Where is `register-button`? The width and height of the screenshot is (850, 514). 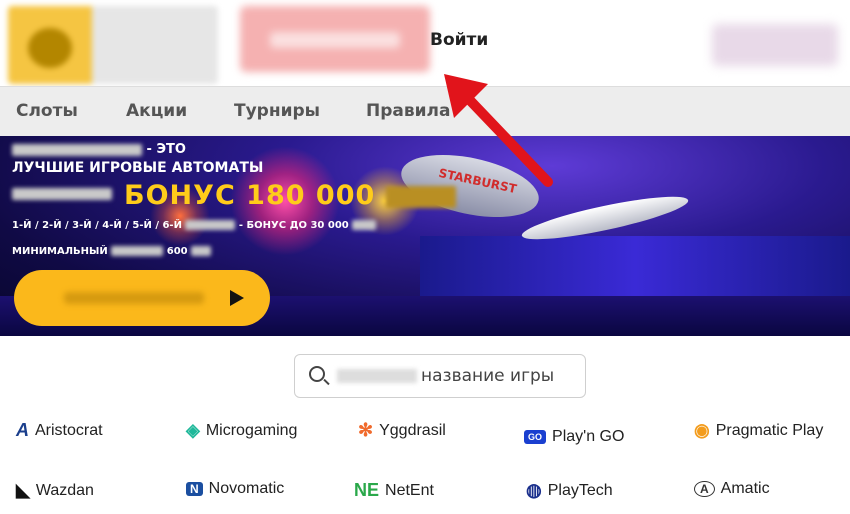 register-button is located at coordinates (335, 39).